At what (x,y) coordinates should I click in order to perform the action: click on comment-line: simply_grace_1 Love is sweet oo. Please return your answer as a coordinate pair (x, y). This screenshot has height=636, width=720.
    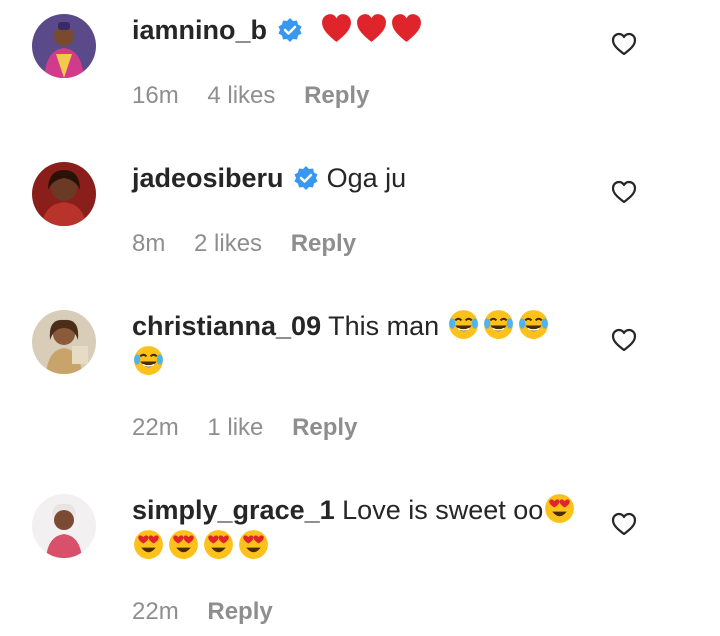
    Looking at the image, I should click on (362, 510).